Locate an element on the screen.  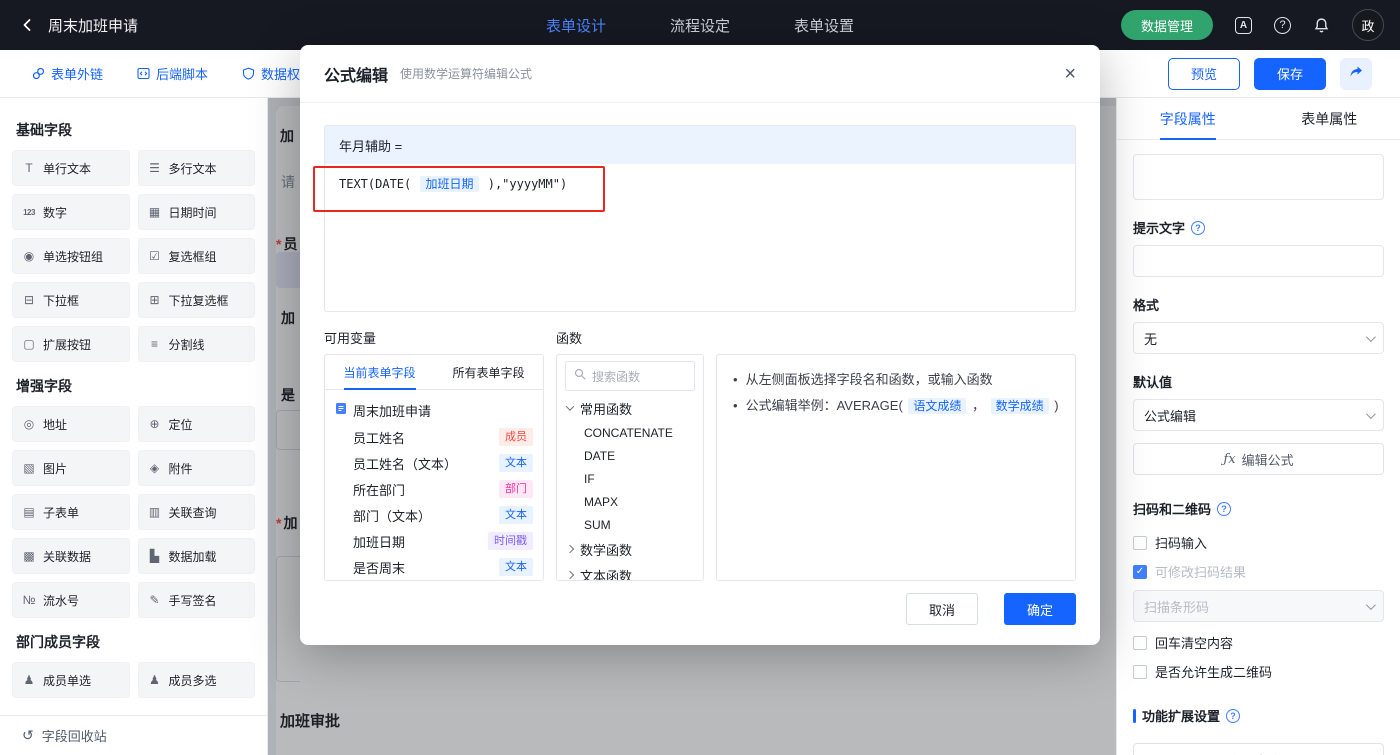
formula-editor-input: TEXT(DATE( 加班日期 ),"yyyyMM") is located at coordinates (700, 237).